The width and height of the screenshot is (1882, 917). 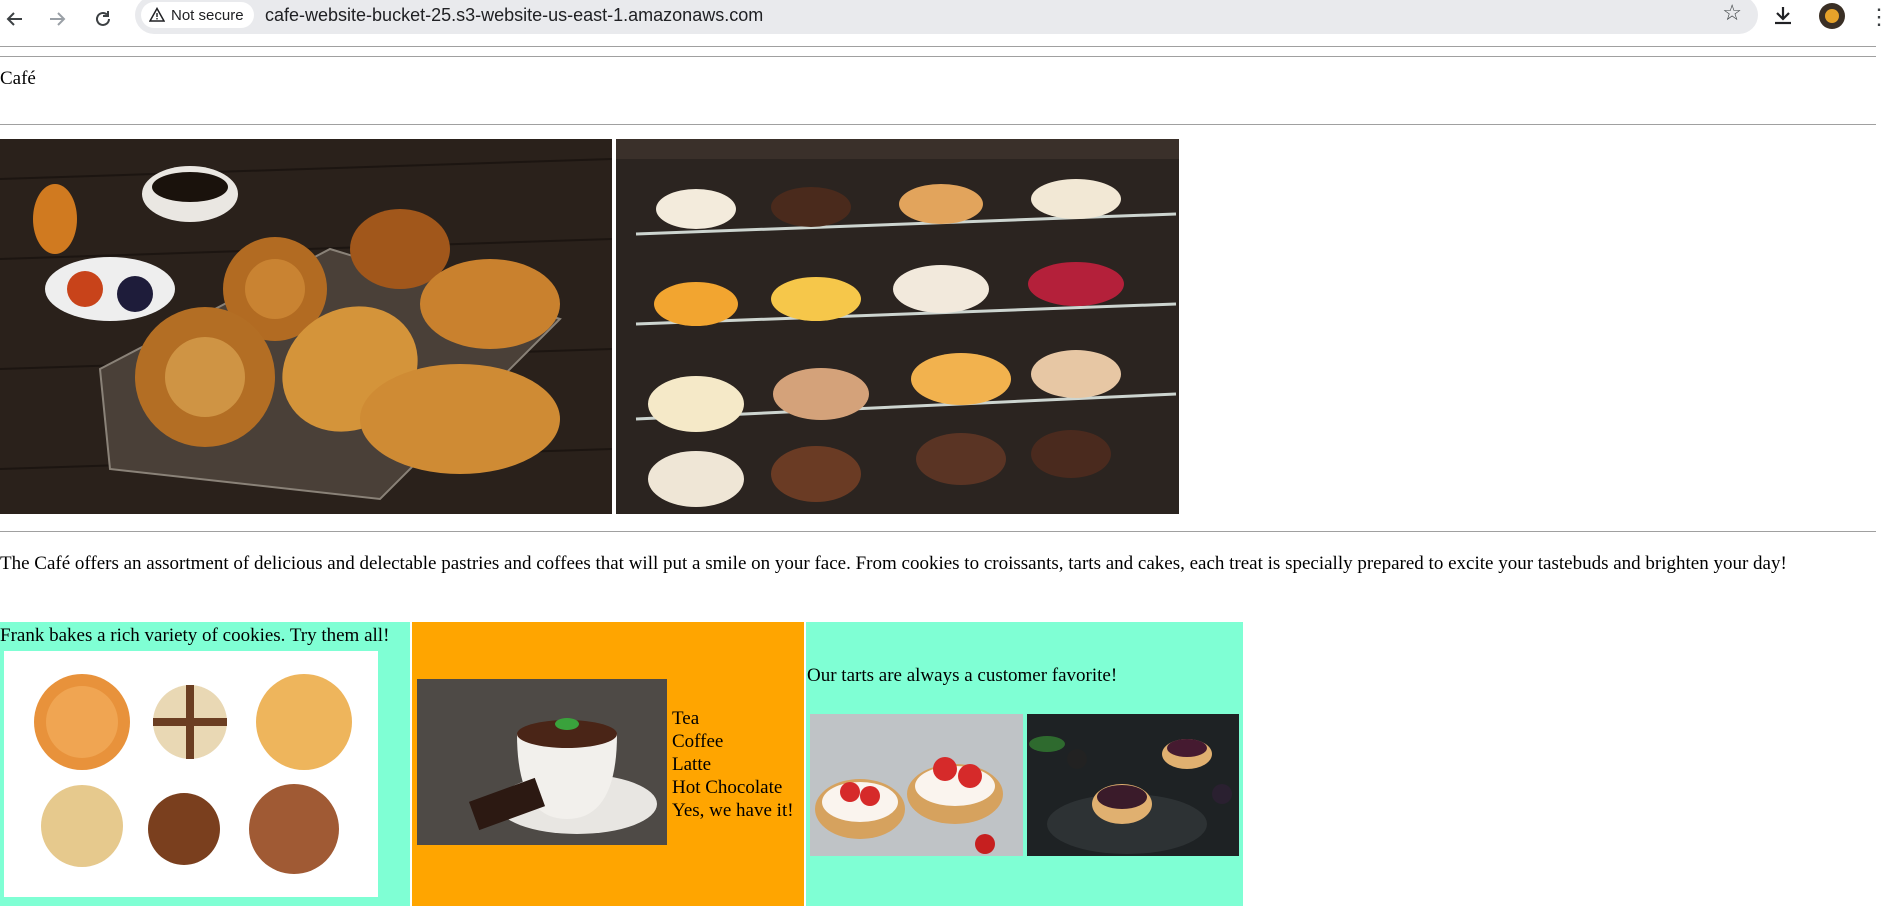 I want to click on reload-icon, so click(x=103, y=19).